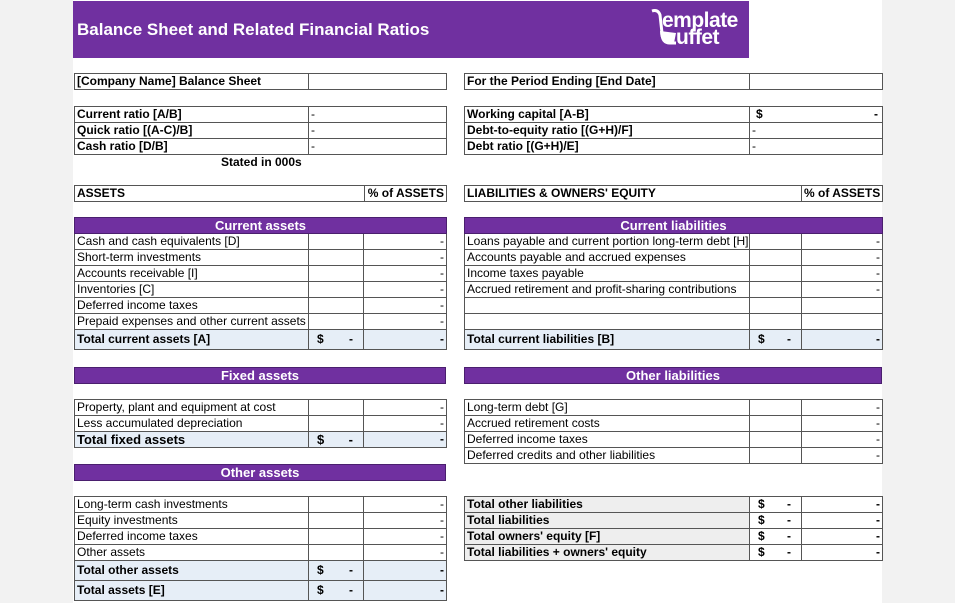 The image size is (955, 603). Describe the element at coordinates (673, 130) in the screenshot. I see `ratio-row: Debt-to-equity ratio [(G+H)/F] -` at that location.